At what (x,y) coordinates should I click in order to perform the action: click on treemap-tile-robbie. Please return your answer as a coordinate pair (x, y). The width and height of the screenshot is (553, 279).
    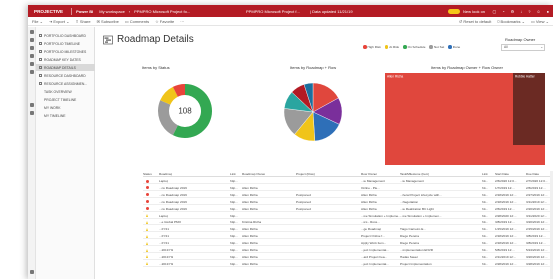
    Looking at the image, I should click on (529, 109).